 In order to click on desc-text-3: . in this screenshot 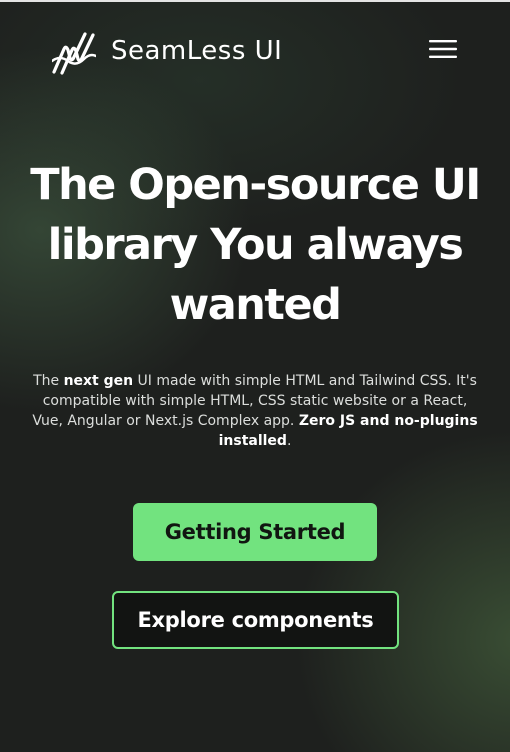, I will do `click(289, 441)`.